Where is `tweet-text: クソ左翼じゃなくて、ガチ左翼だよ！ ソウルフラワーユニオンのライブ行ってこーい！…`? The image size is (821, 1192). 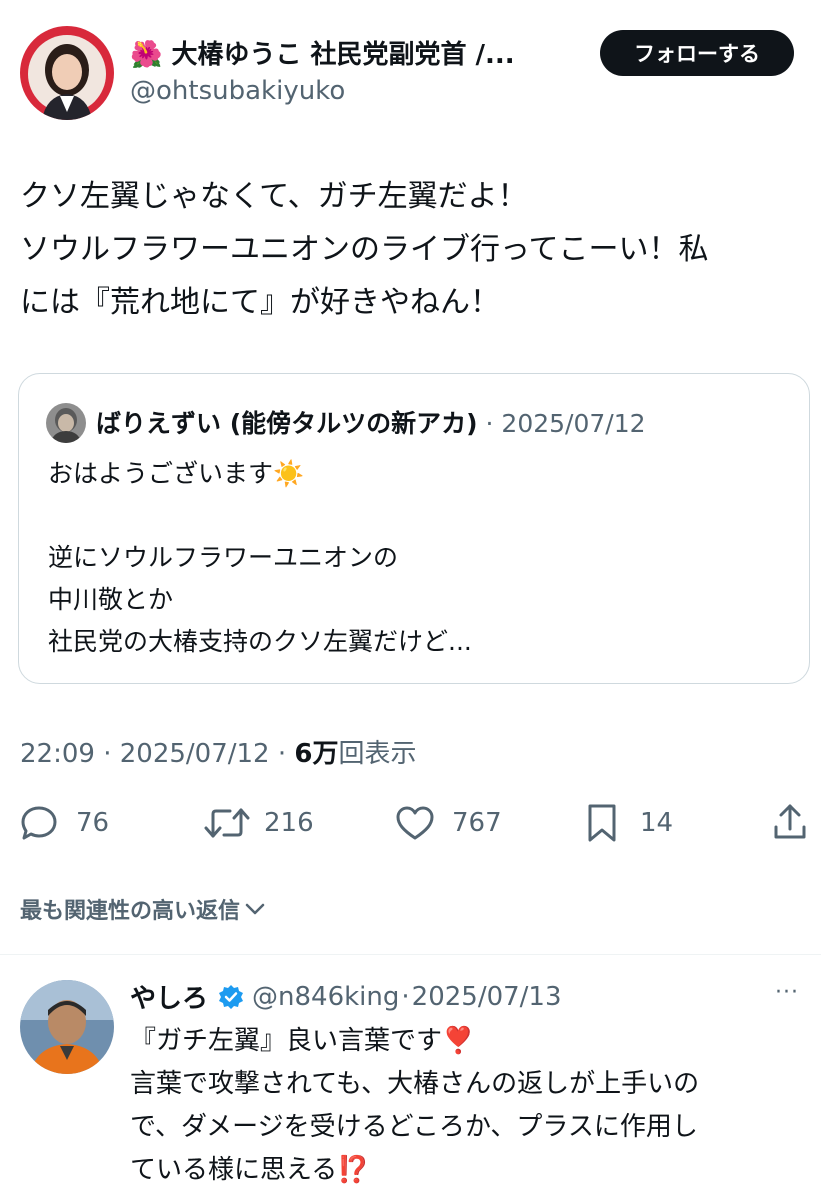 tweet-text: クソ左翼じゃなくて、ガチ左翼だよ！ ソウルフラワーユニオンのライブ行ってこーい！… is located at coordinates (412, 249).